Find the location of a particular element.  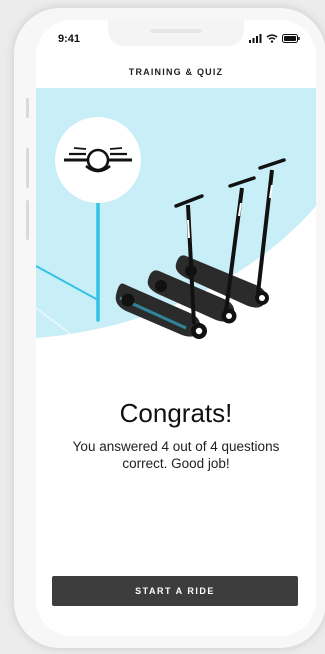

volume-down-button is located at coordinates (27, 220).